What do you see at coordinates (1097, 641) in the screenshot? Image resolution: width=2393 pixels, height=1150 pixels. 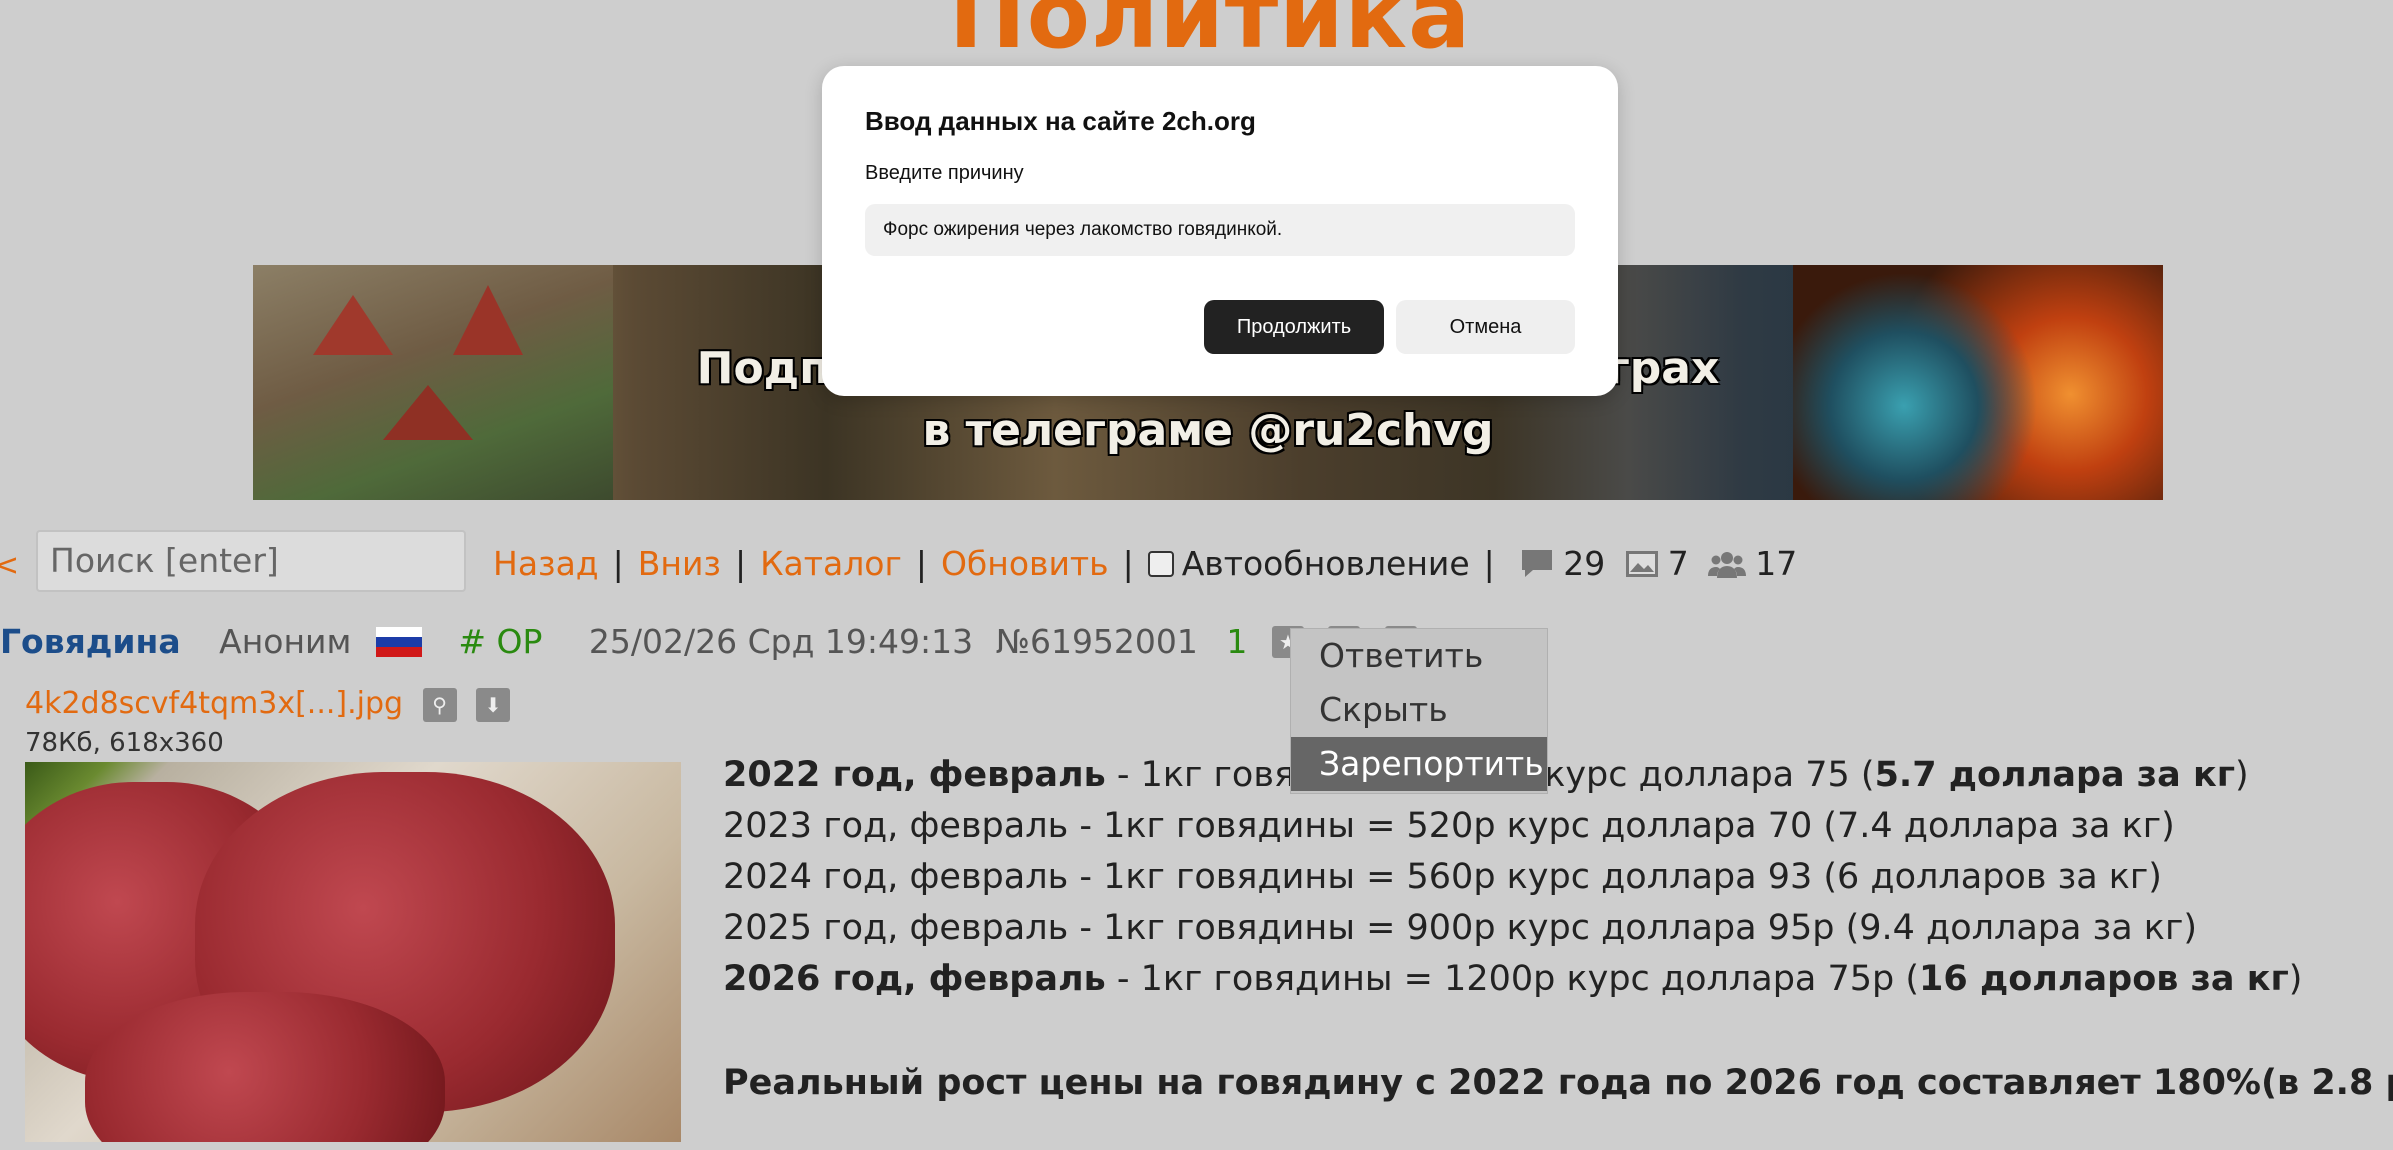 I see `post-number: №61952001` at bounding box center [1097, 641].